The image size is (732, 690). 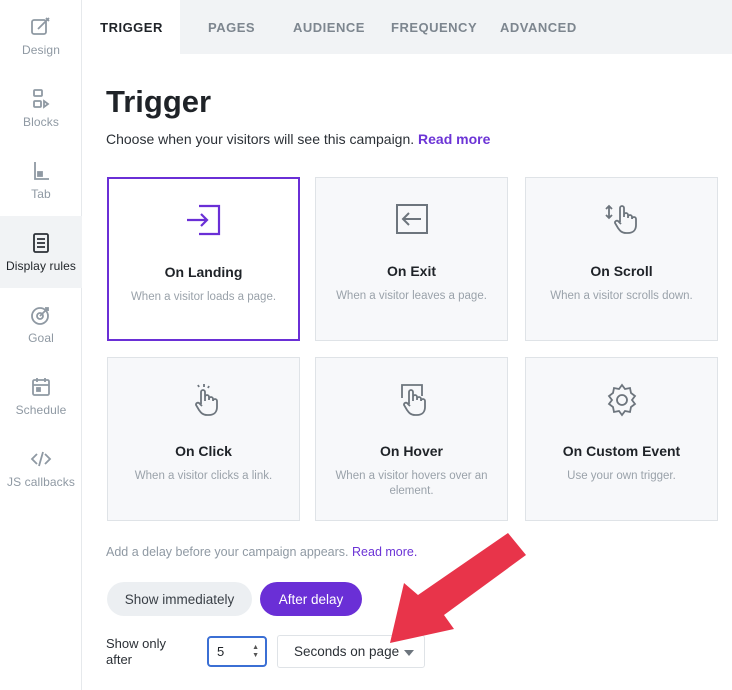 What do you see at coordinates (159, 101) in the screenshot?
I see `page-title: Trigger` at bounding box center [159, 101].